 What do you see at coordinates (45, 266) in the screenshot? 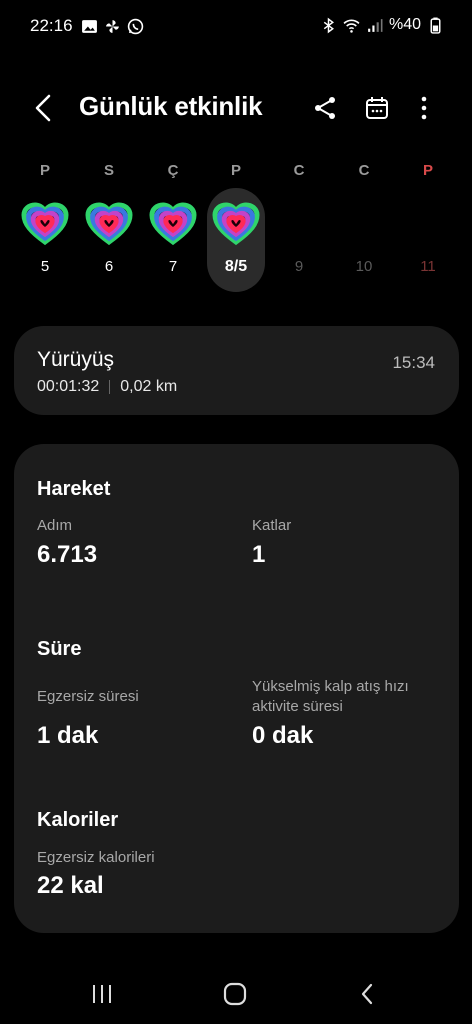
I see `day-number: 5` at bounding box center [45, 266].